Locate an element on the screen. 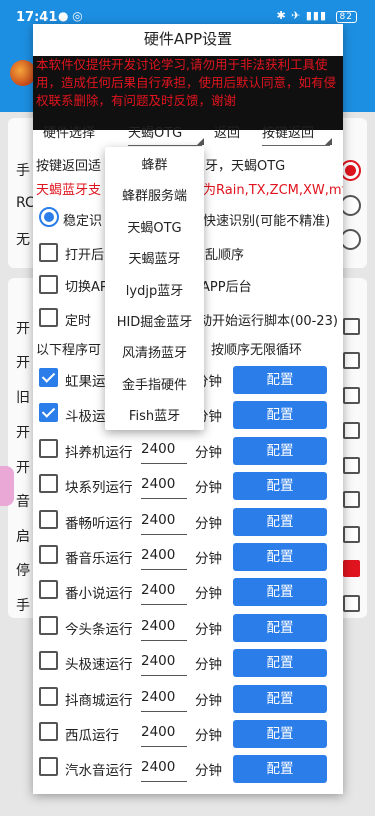 The width and height of the screenshot is (375, 816). task-row: 番畅听运行 2400 分钟 配置 is located at coordinates (188, 522).